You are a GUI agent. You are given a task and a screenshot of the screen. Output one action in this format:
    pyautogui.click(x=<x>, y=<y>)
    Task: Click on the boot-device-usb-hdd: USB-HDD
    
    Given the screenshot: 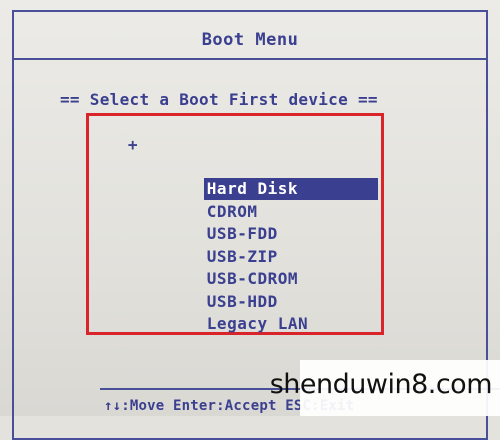 What is the action you would take?
    pyautogui.click(x=252, y=279)
    